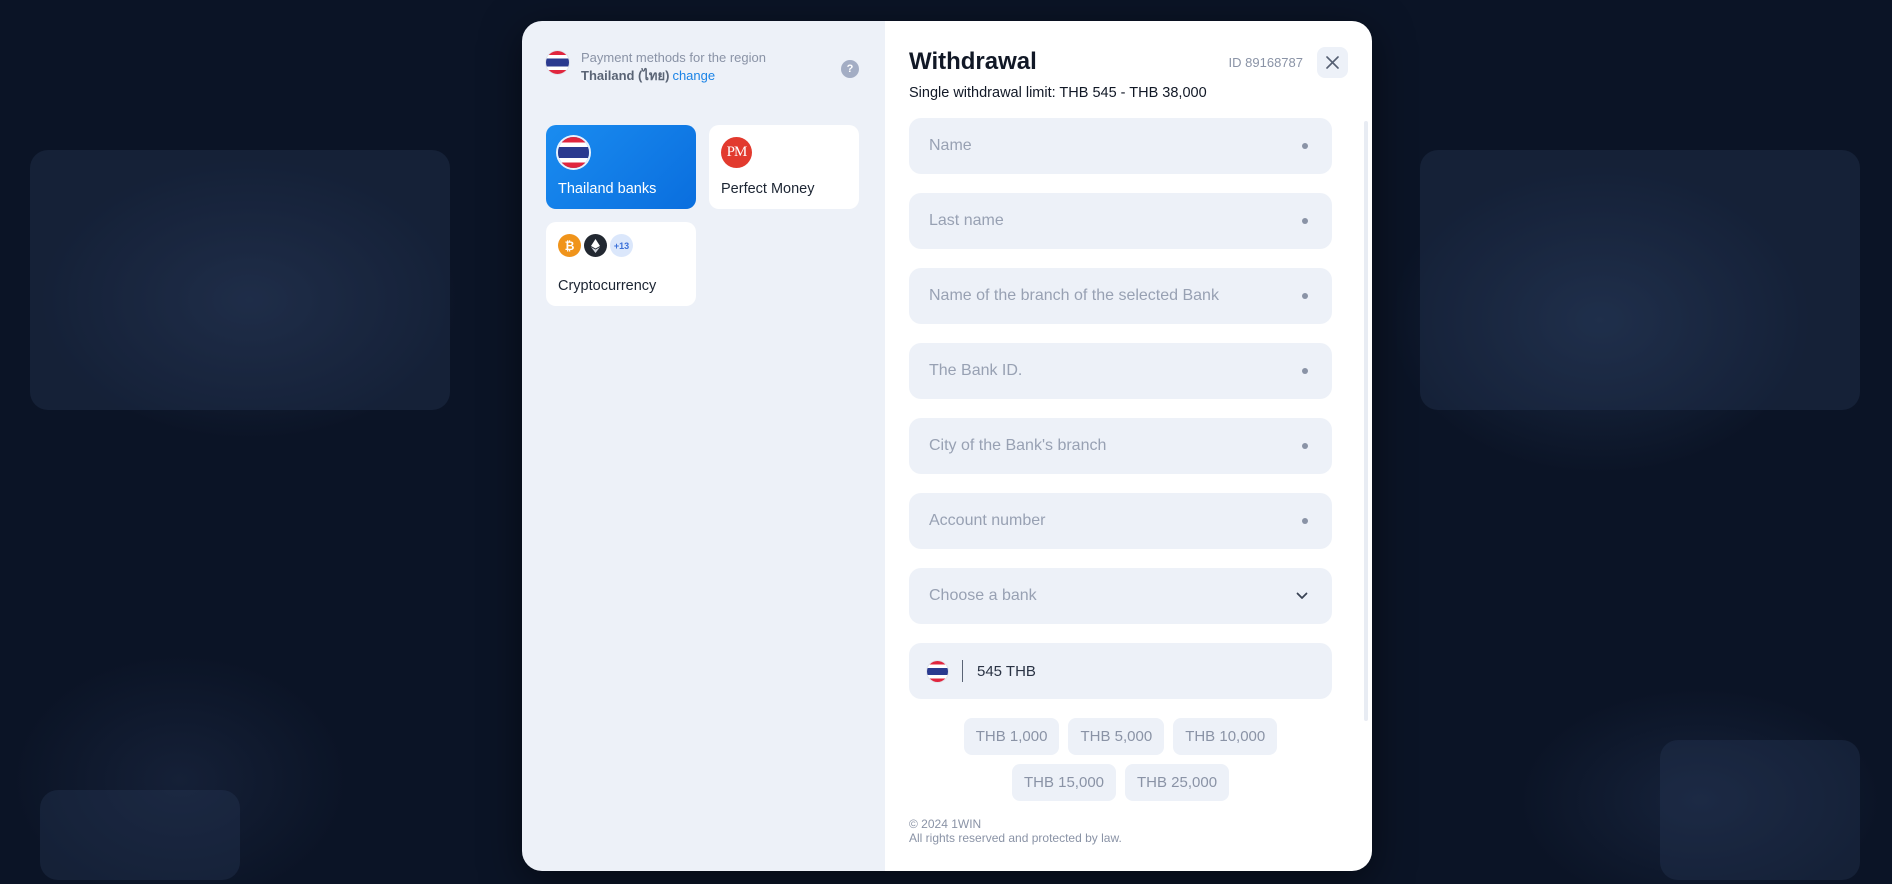 Image resolution: width=1892 pixels, height=884 pixels. Describe the element at coordinates (1018, 445) in the screenshot. I see `field-placeholder: City of the Bank's branch` at that location.